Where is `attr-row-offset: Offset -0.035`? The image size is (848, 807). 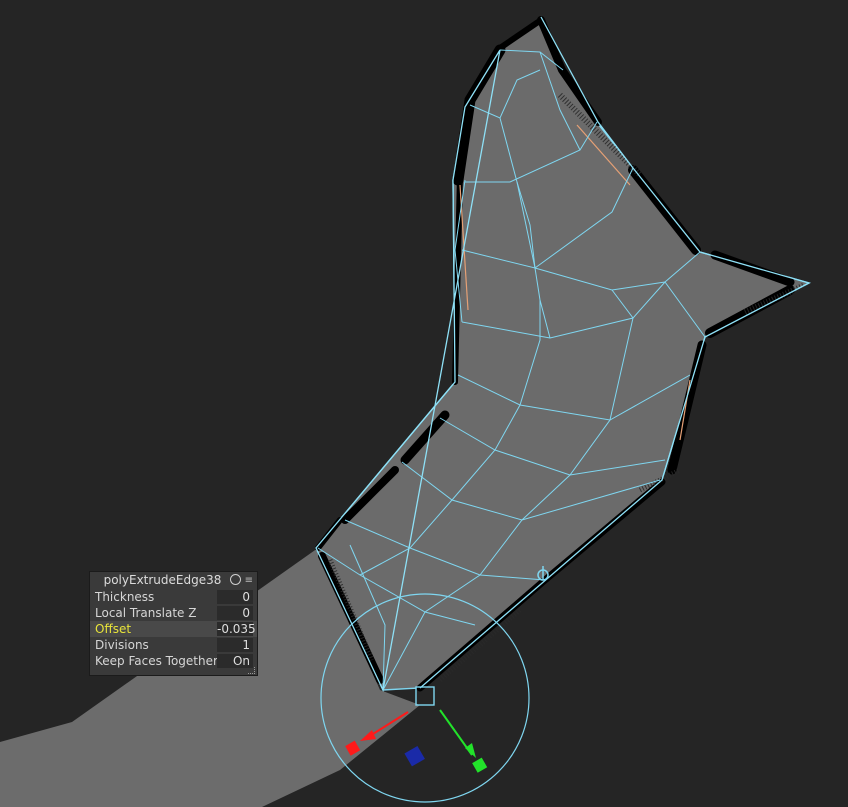
attr-row-offset: Offset -0.035 is located at coordinates (173, 629).